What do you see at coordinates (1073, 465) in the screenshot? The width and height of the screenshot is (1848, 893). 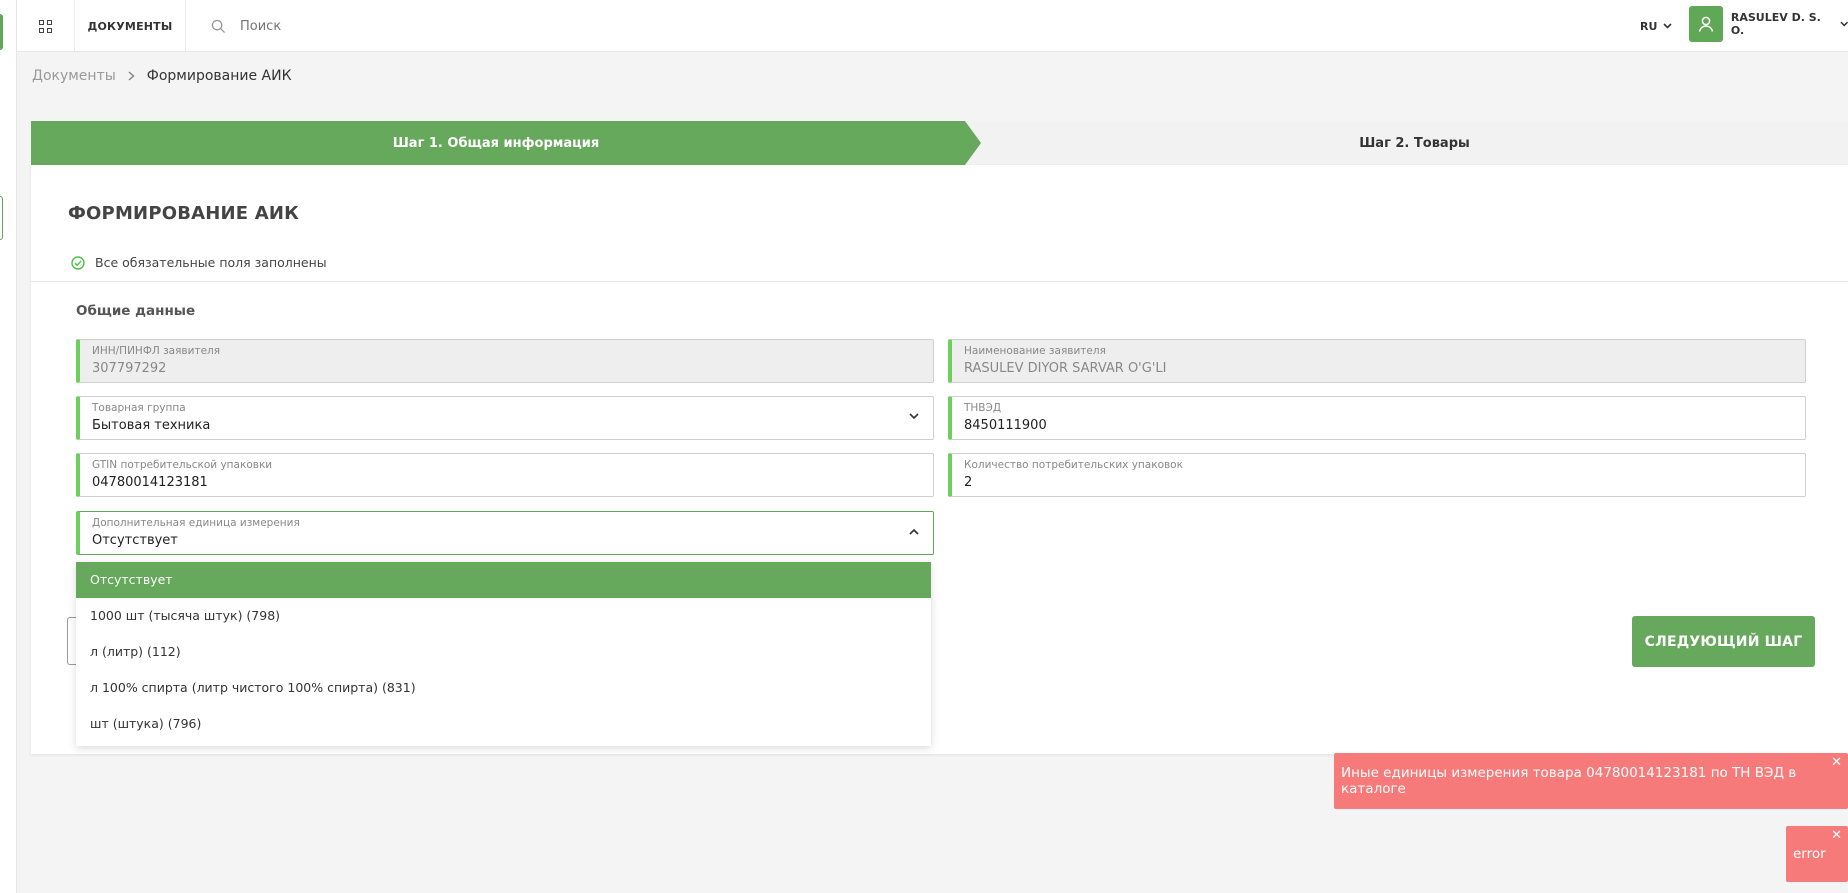 I see `field-label: Количество потребительских упаковок` at bounding box center [1073, 465].